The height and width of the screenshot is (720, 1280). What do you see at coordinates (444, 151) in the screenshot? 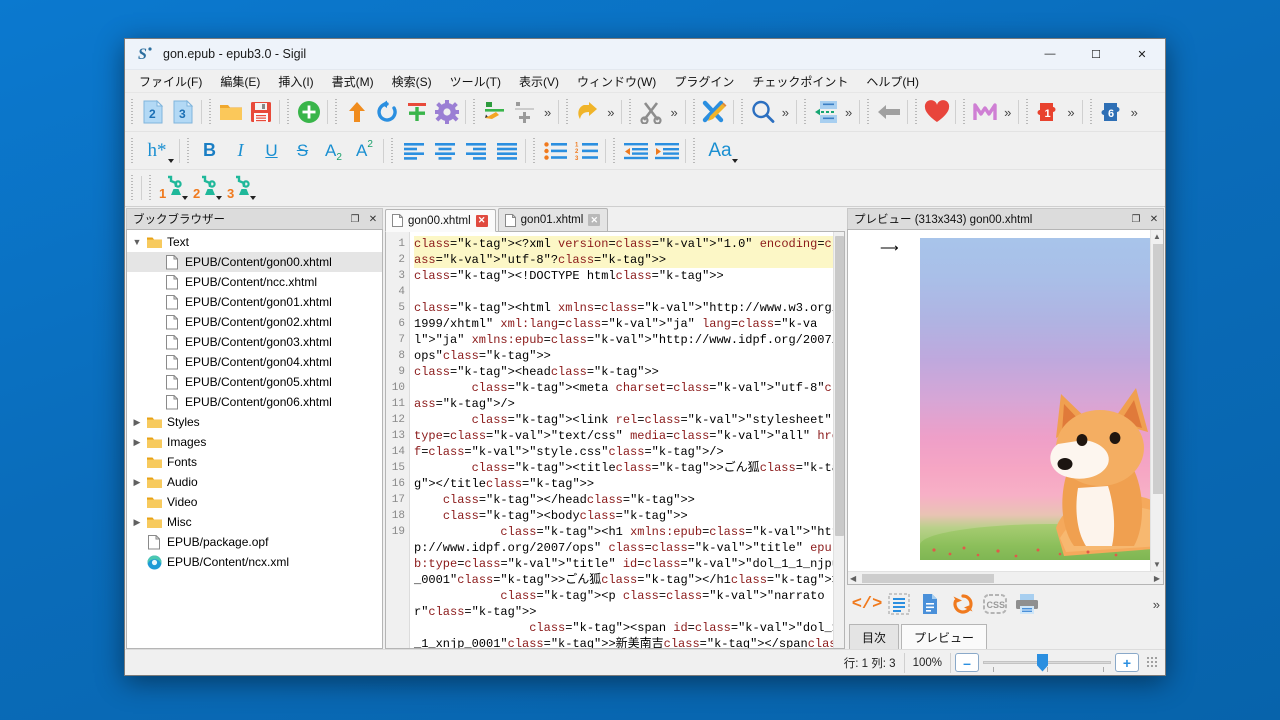
I see `align-center-icon` at bounding box center [444, 151].